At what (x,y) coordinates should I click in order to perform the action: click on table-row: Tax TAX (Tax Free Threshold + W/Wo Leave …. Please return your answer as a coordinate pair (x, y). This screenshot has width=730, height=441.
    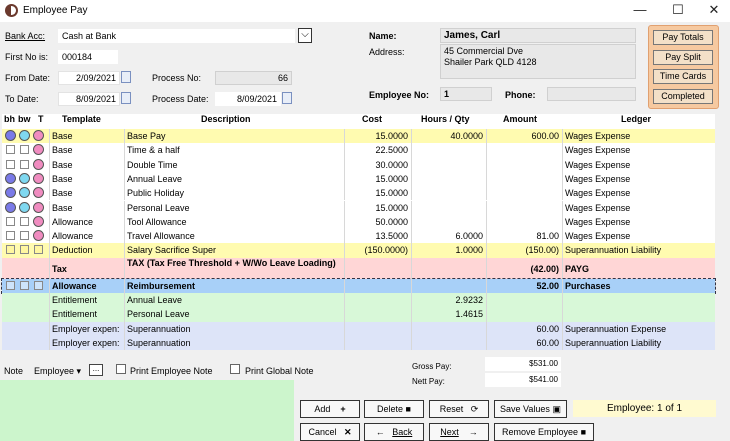
    Looking at the image, I should click on (358, 268).